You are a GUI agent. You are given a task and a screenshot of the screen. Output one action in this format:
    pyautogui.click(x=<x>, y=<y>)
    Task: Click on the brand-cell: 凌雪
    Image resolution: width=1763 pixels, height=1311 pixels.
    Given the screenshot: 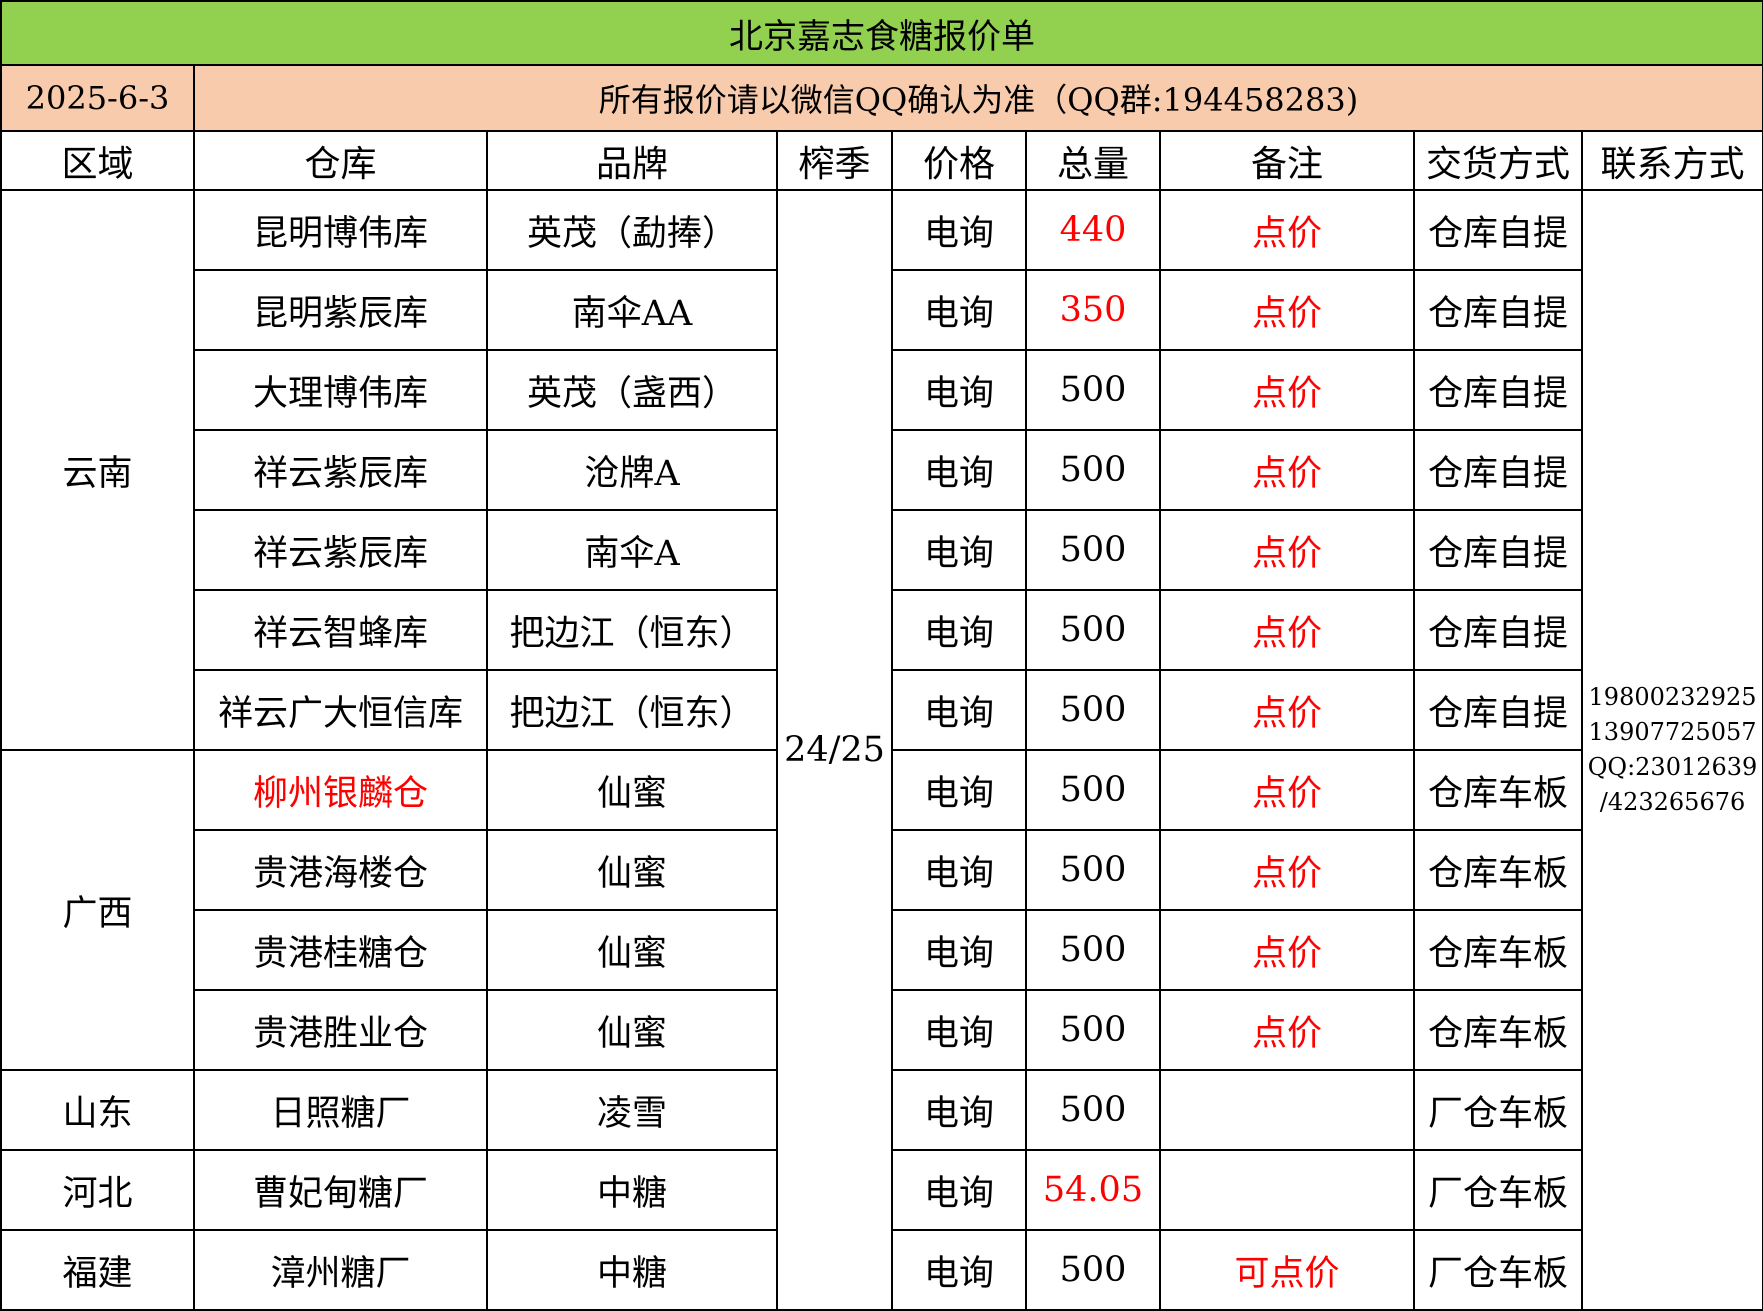 What is the action you would take?
    pyautogui.click(x=632, y=1110)
    